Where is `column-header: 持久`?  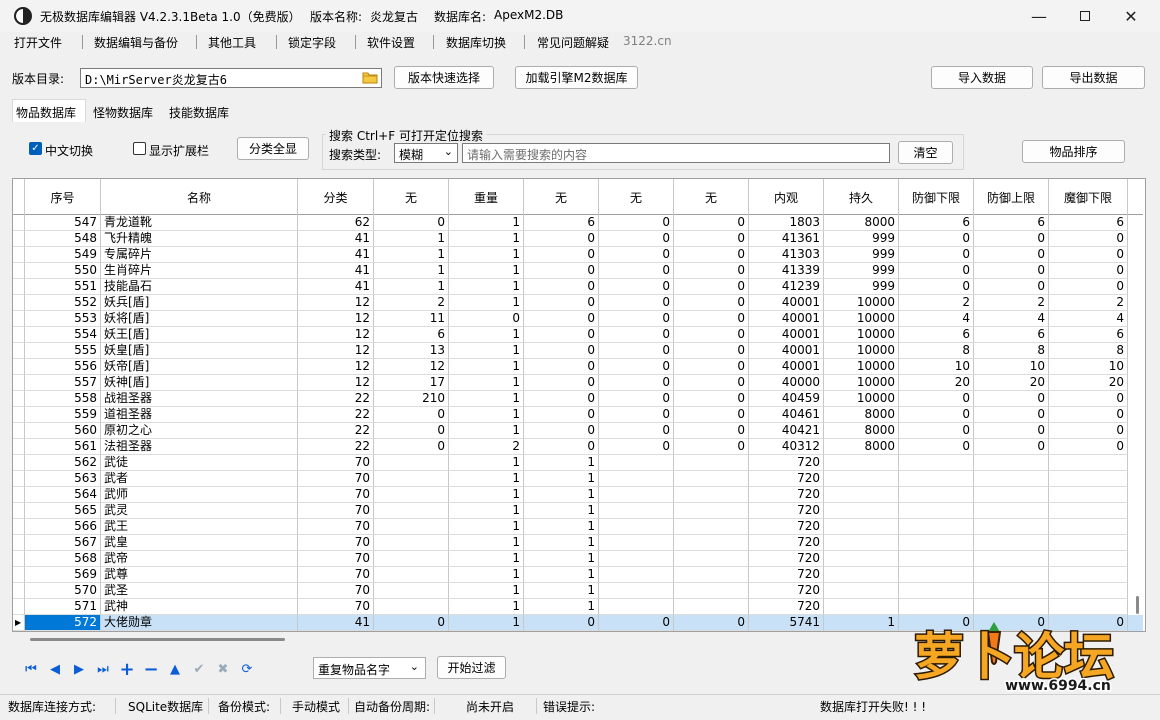 column-header: 持久 is located at coordinates (861, 197).